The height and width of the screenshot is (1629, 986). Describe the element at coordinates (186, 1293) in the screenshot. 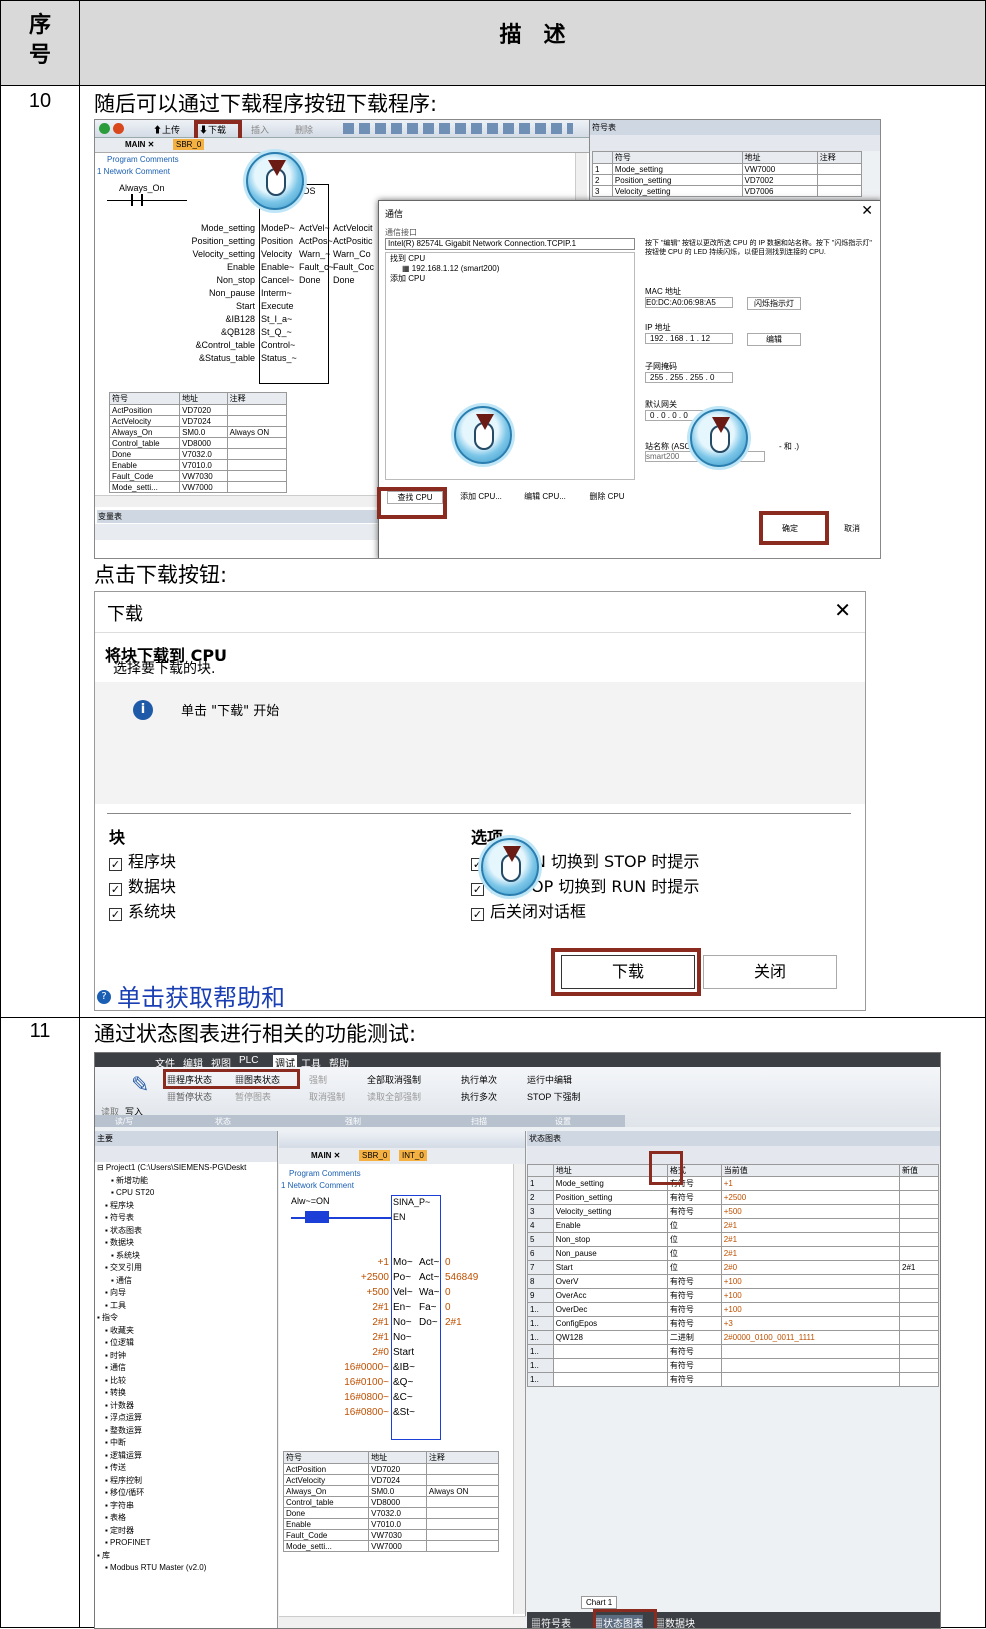

I see `tree-item: ▪ 向导` at that location.